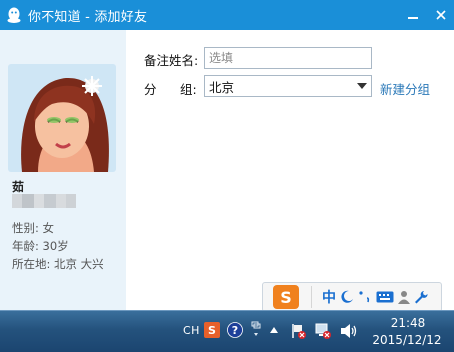 The image size is (454, 352). I want to click on gender-info: 性别: 女, so click(33, 228).